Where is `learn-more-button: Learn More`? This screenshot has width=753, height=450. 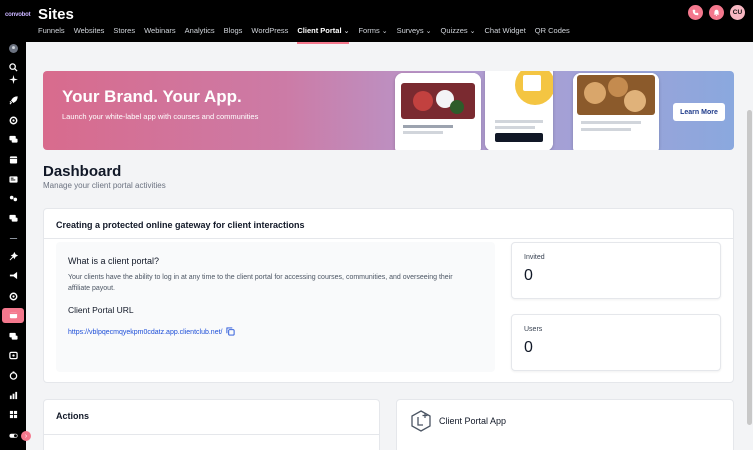 learn-more-button: Learn More is located at coordinates (699, 112).